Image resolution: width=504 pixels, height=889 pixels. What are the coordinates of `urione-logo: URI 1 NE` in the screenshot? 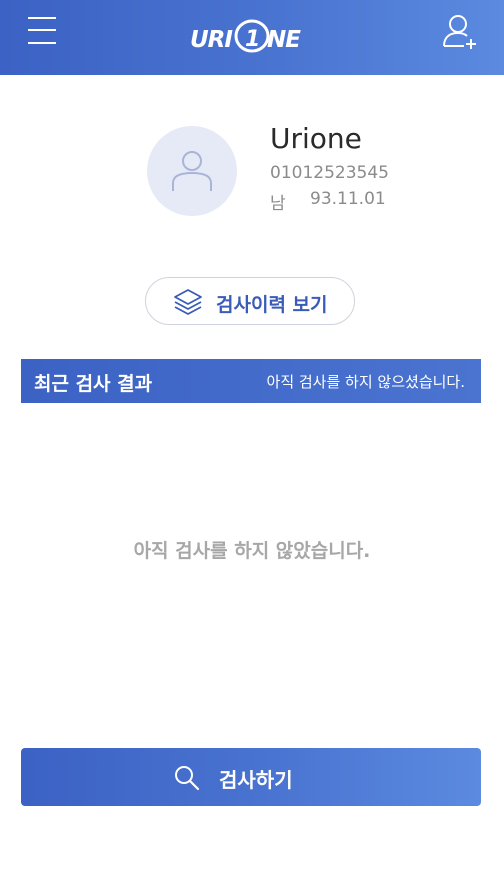 It's located at (251, 35).